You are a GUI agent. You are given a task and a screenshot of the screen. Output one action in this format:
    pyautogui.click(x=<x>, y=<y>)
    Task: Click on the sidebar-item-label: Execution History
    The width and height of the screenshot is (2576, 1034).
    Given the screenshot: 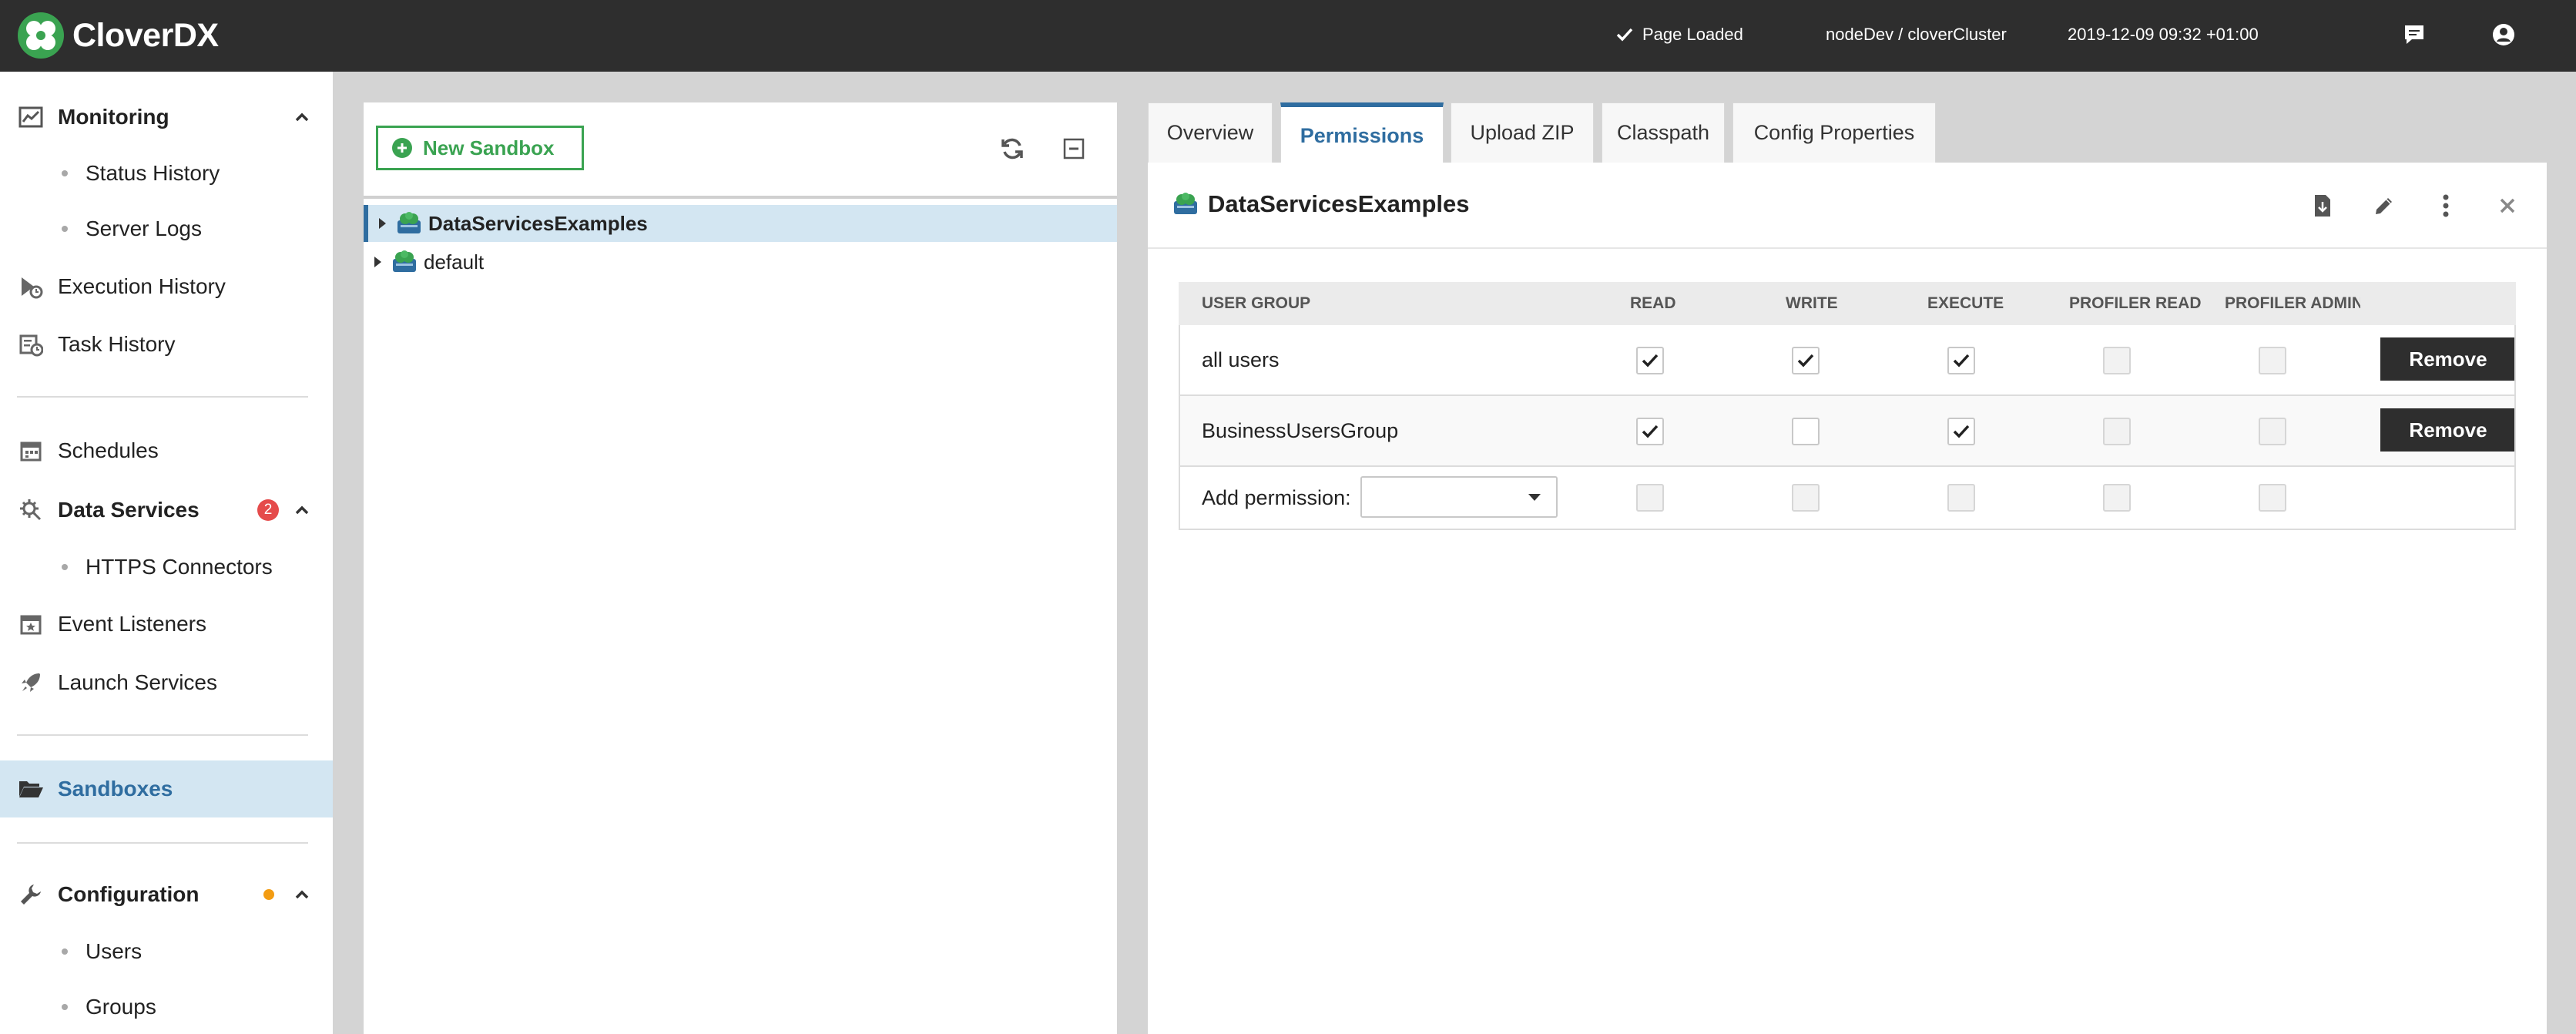 What is the action you would take?
    pyautogui.click(x=142, y=286)
    